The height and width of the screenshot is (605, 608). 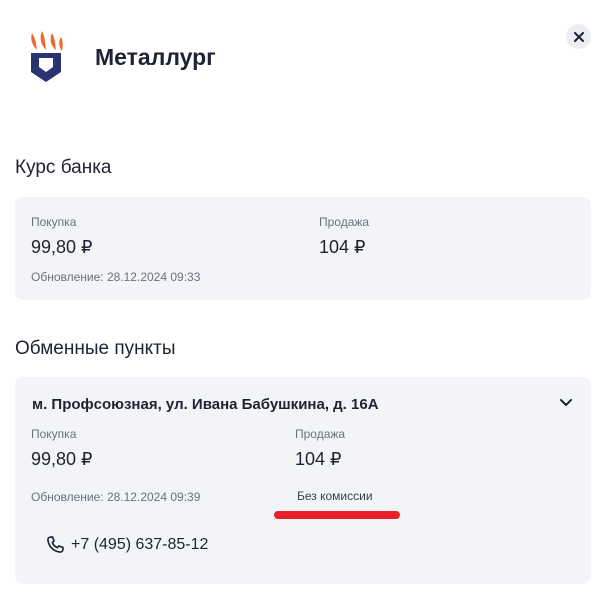 What do you see at coordinates (63, 167) in the screenshot?
I see `bank-rate-title: Курс банка` at bounding box center [63, 167].